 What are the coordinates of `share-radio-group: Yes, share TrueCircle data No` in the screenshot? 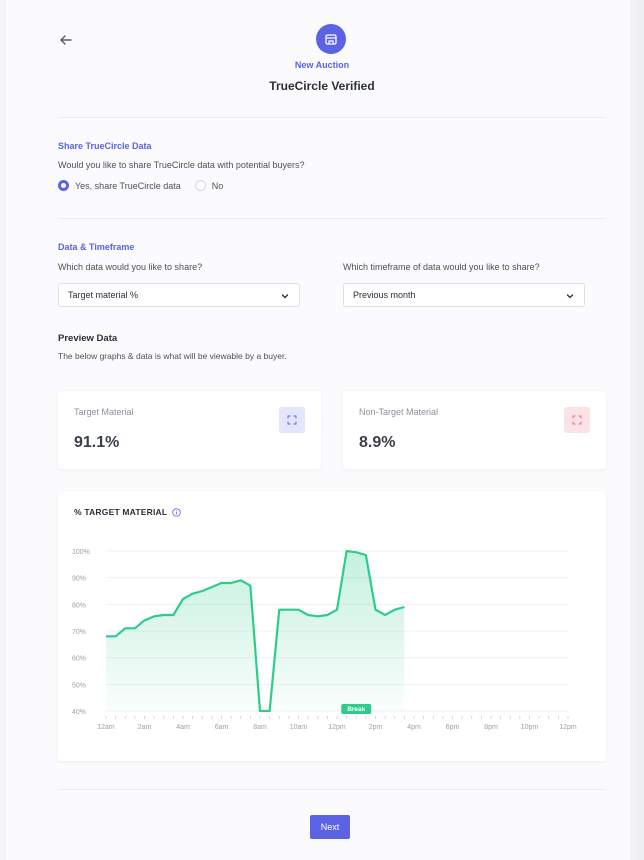 It's located at (140, 185).